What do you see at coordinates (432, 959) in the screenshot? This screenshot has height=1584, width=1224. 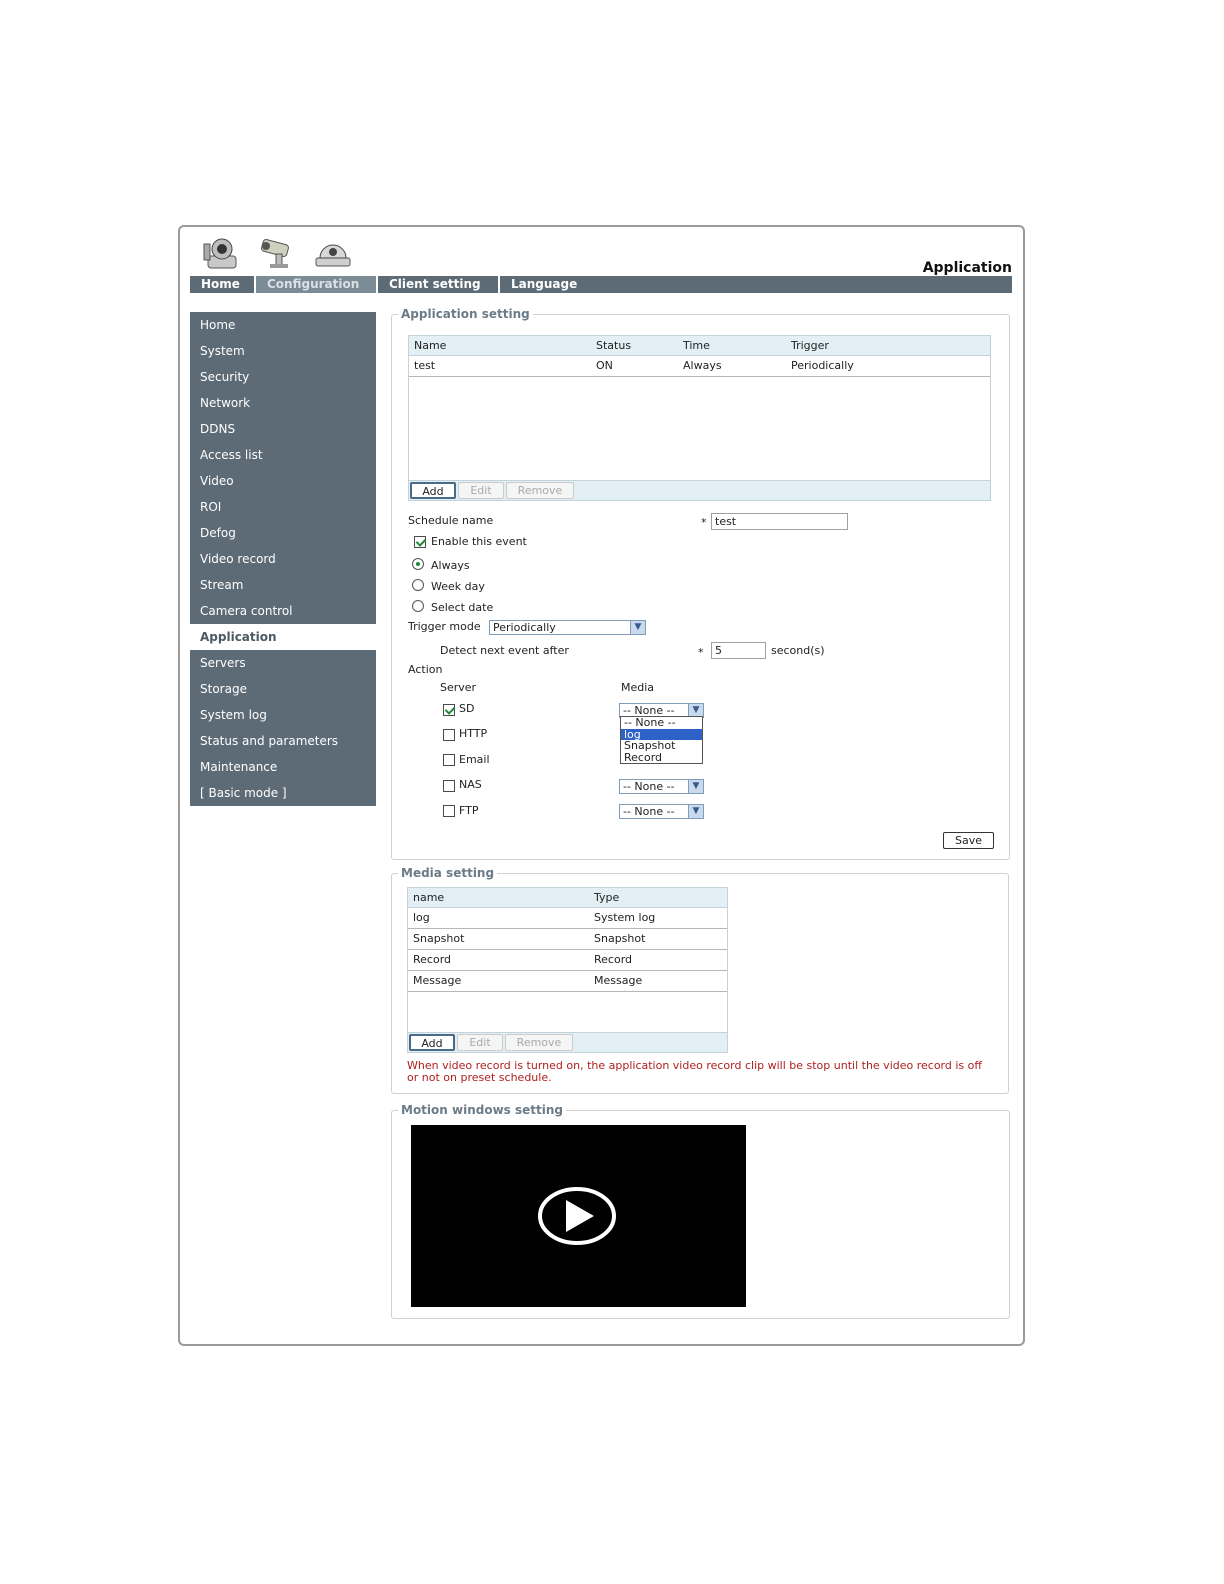 I see `table-cell: Record` at bounding box center [432, 959].